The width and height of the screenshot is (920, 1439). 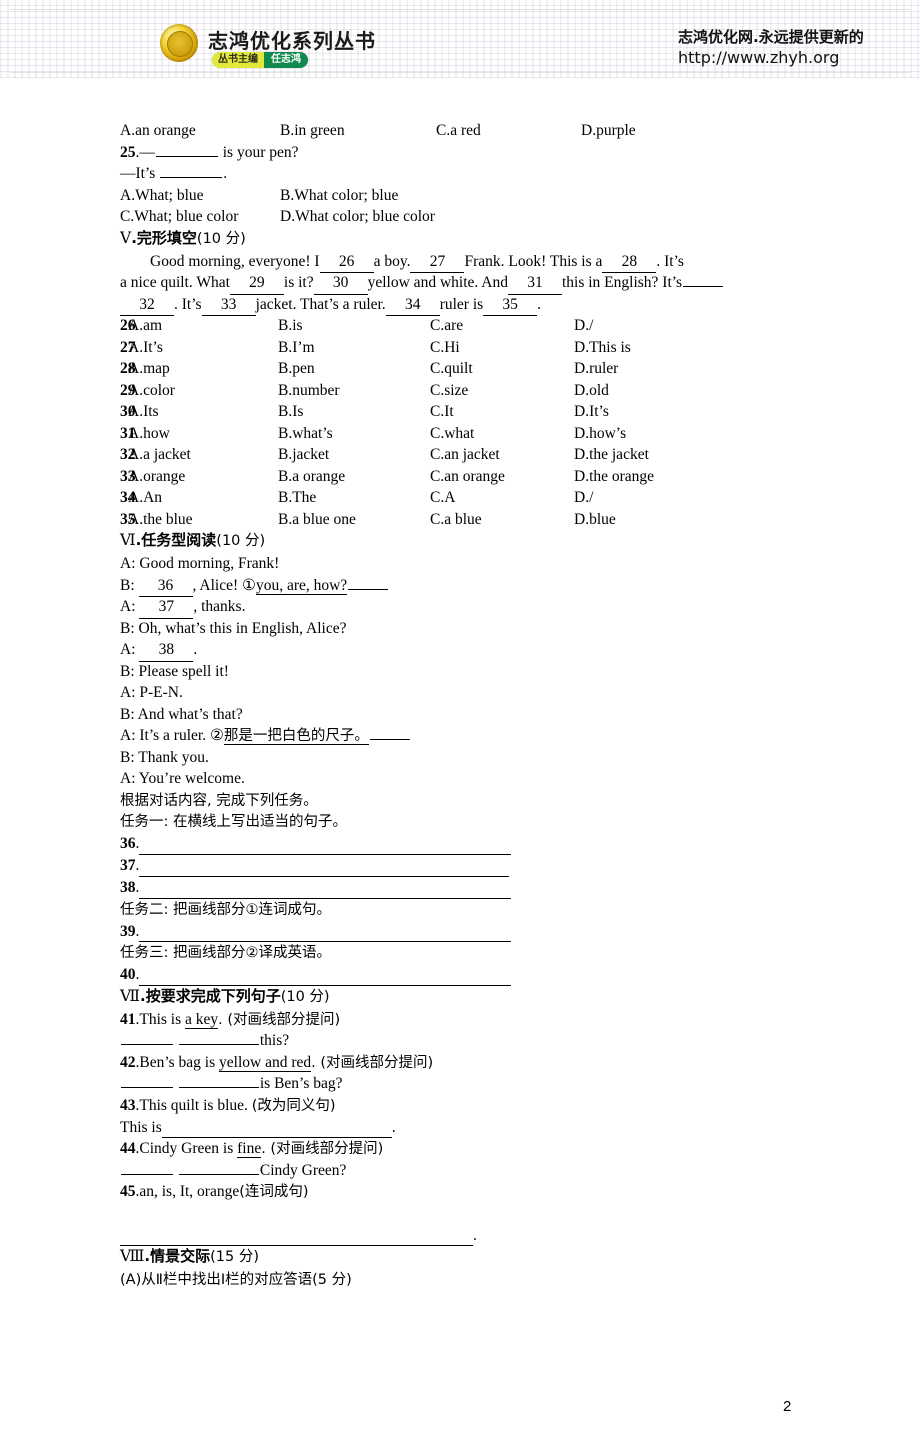 I want to click on cloze-option-a: A.map, so click(x=203, y=369).